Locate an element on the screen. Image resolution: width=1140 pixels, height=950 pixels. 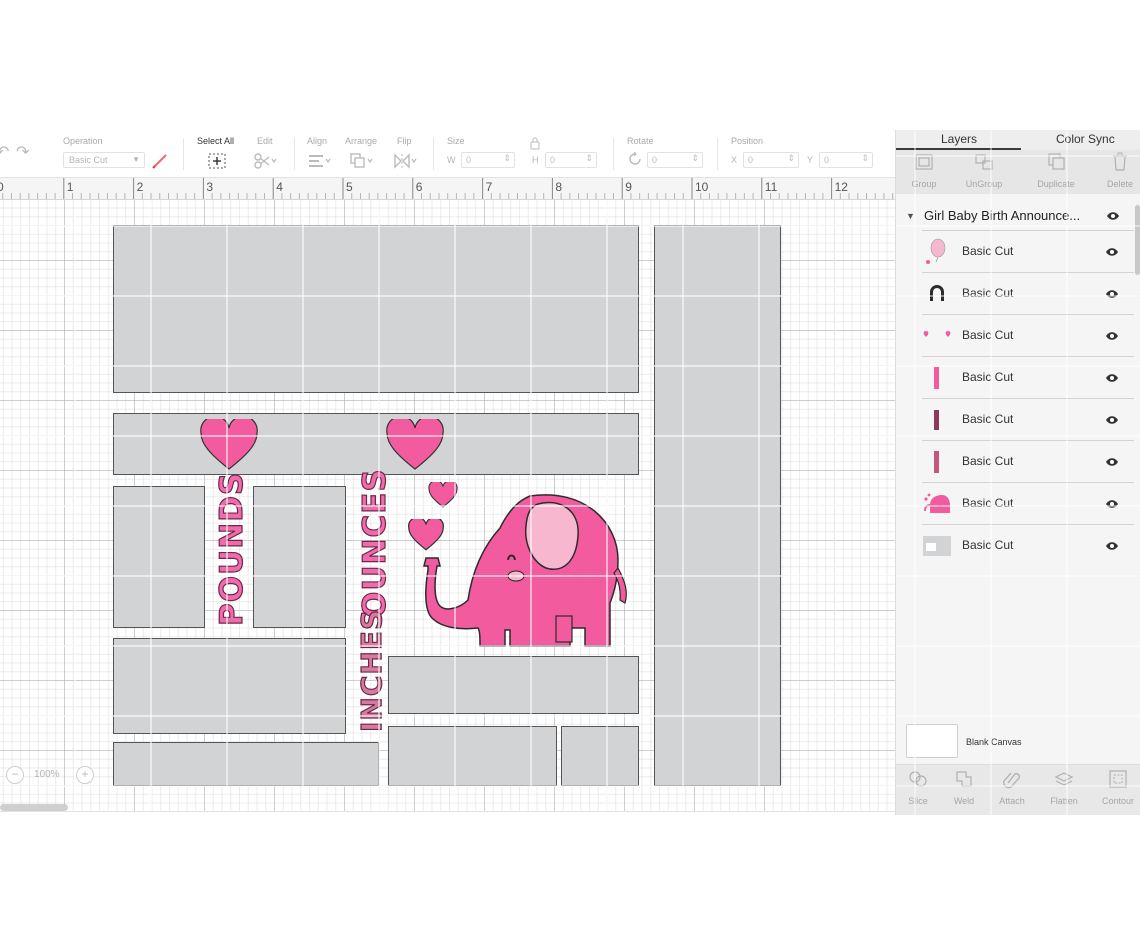
ruler-number: 1 is located at coordinates (70, 187).